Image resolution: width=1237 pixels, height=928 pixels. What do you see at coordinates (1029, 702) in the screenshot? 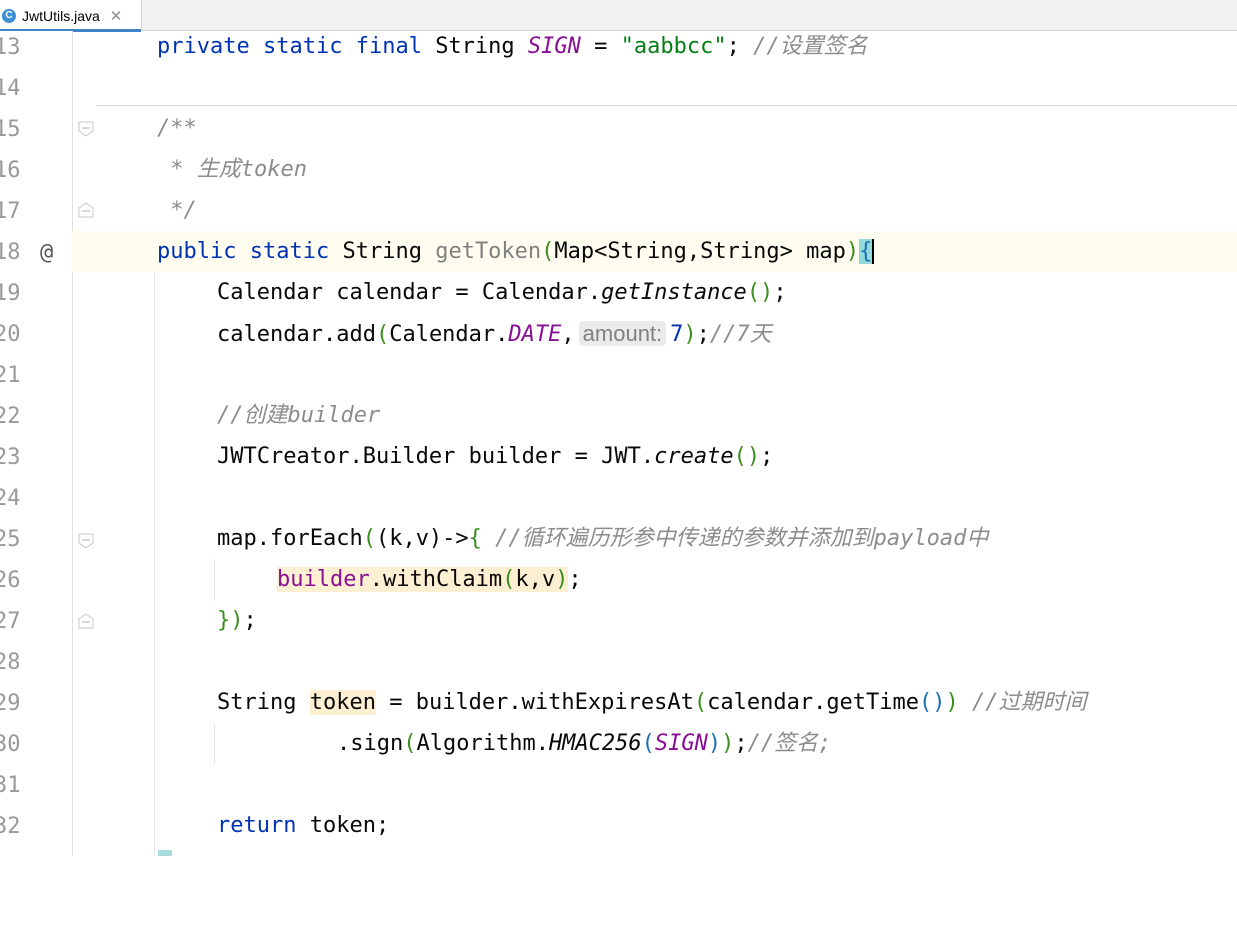
I see `comment: //过期时间` at bounding box center [1029, 702].